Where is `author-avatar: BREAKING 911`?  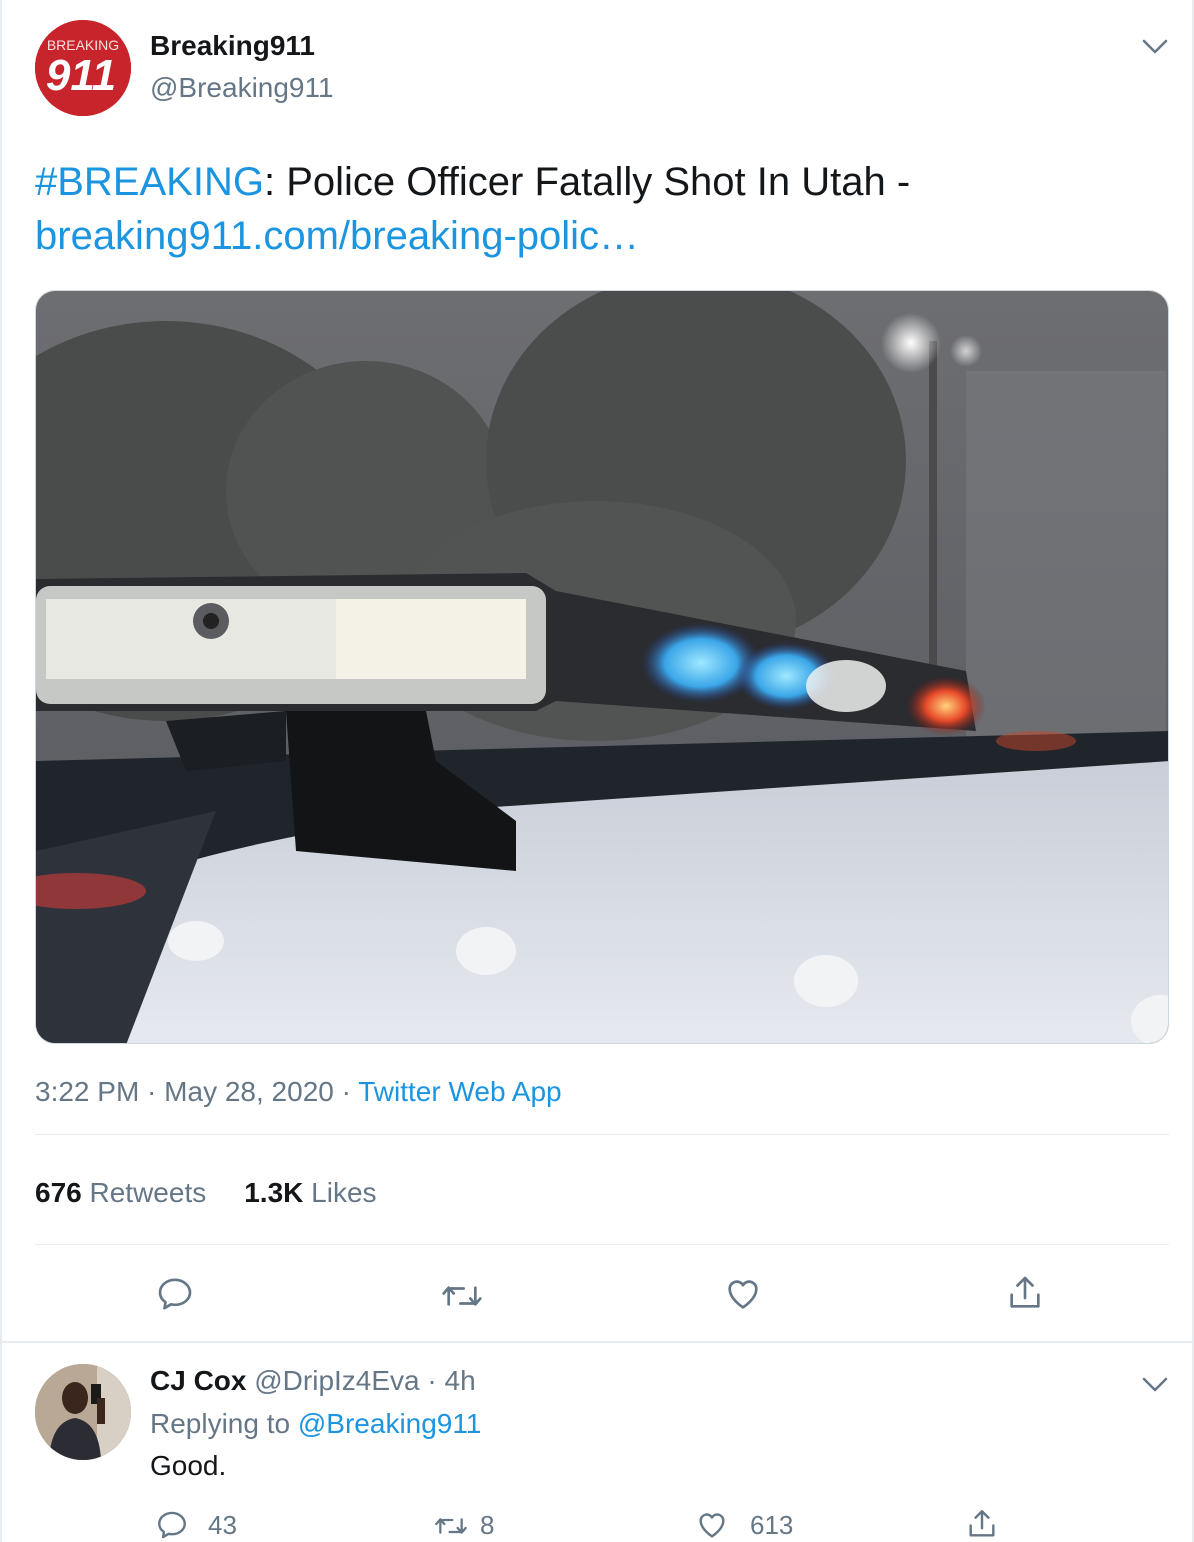 author-avatar: BREAKING 911 is located at coordinates (83, 68).